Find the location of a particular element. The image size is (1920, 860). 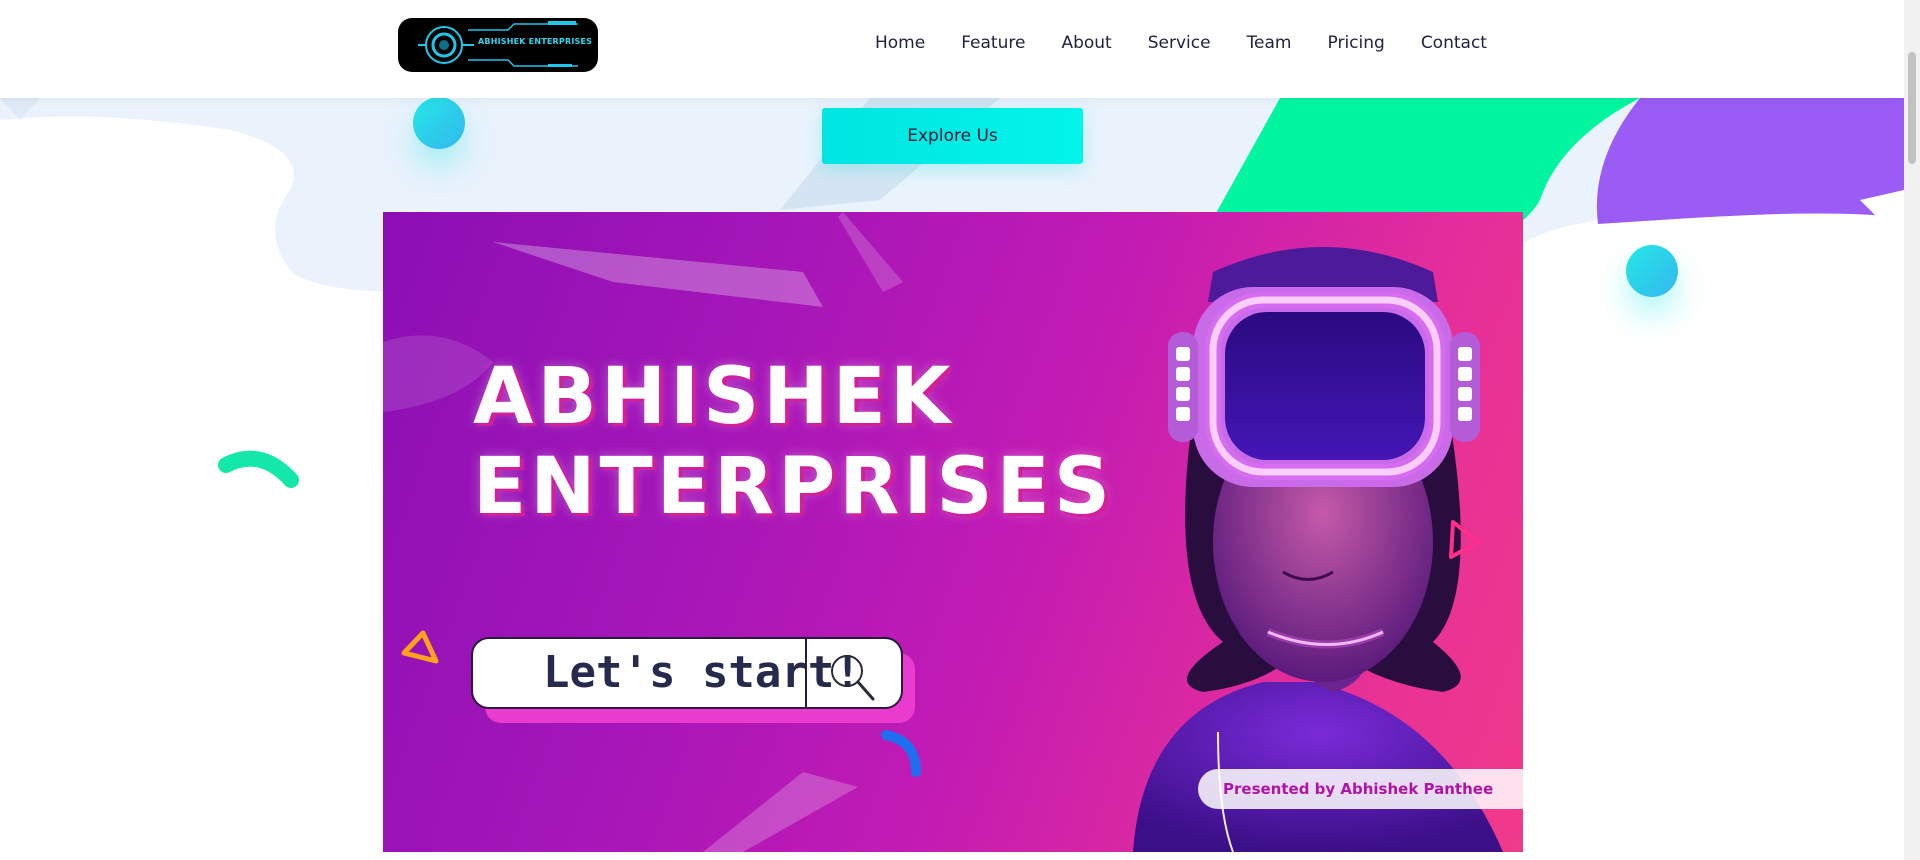

presented-by-badge: Presented by Abhishek Panthee is located at coordinates (1360, 789).